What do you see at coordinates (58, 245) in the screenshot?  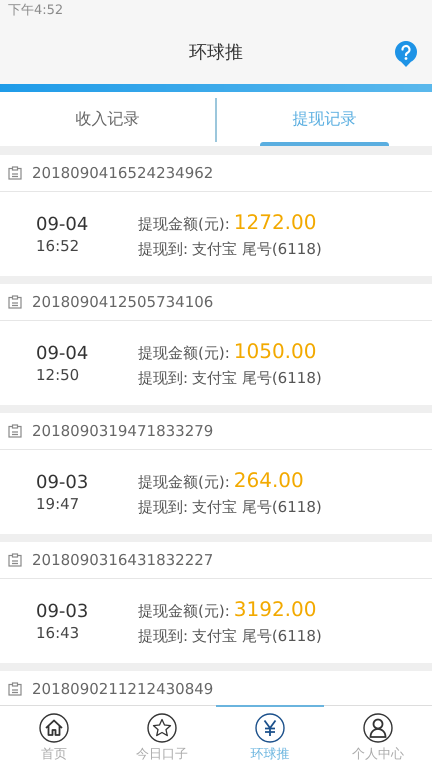 I see `record-time: 16:52` at bounding box center [58, 245].